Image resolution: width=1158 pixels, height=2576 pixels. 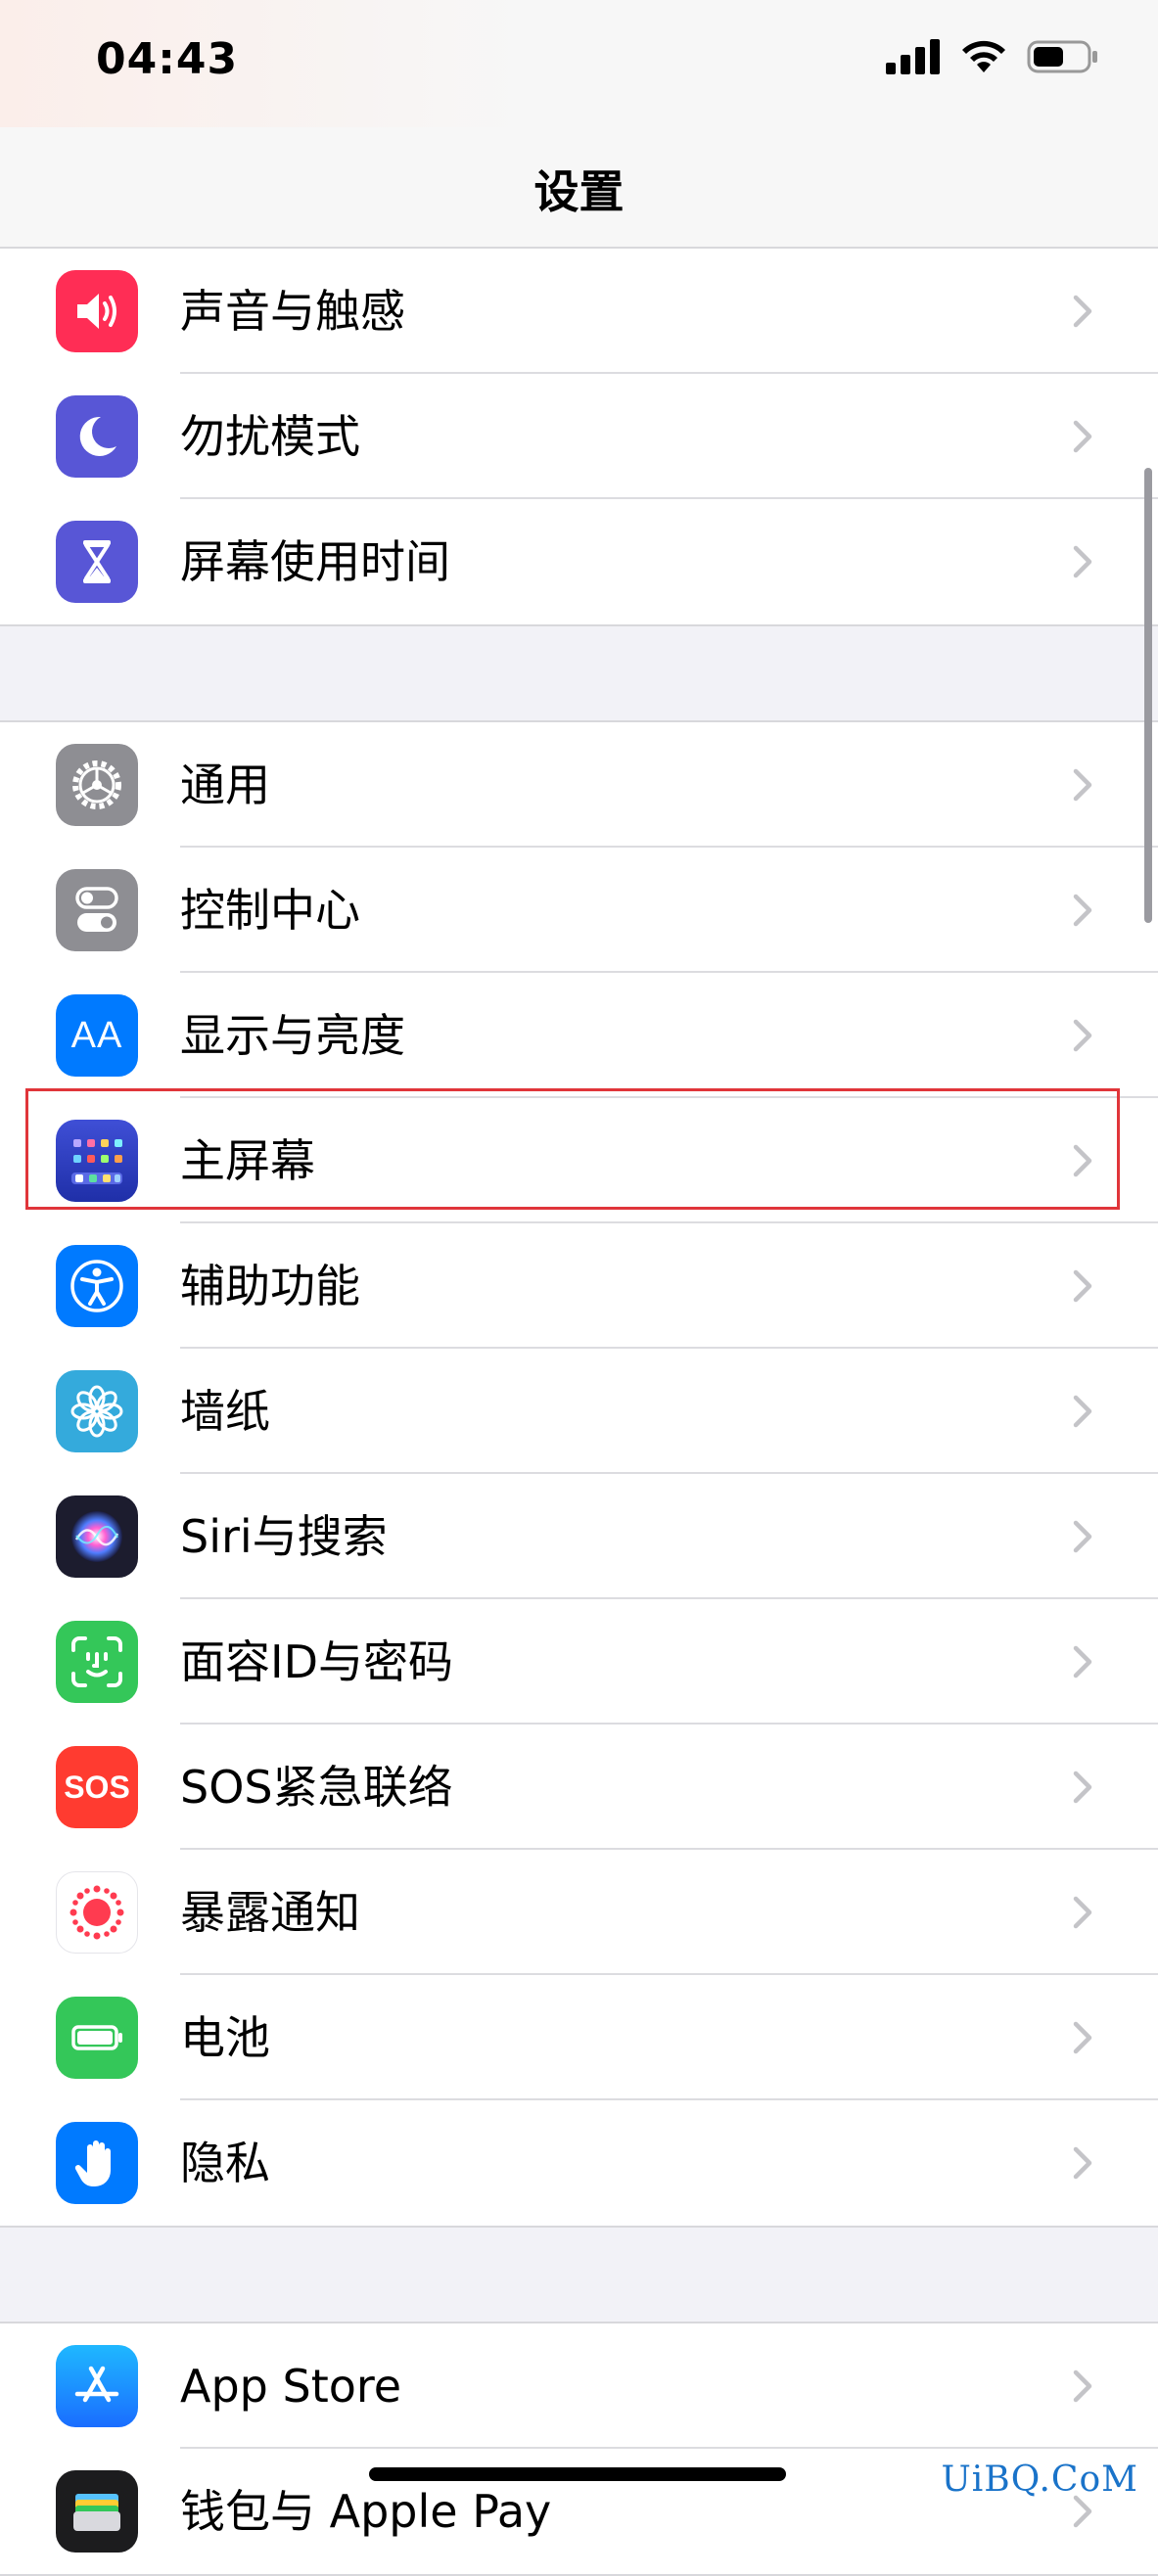 What do you see at coordinates (291, 2386) in the screenshot?
I see `settings-row-label: App Store` at bounding box center [291, 2386].